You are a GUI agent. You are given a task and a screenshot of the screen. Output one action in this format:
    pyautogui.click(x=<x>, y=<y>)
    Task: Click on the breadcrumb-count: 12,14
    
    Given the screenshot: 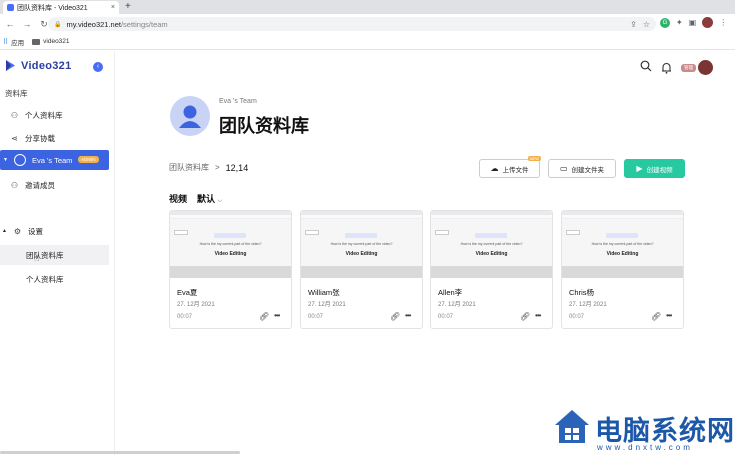 What is the action you would take?
    pyautogui.click(x=237, y=167)
    